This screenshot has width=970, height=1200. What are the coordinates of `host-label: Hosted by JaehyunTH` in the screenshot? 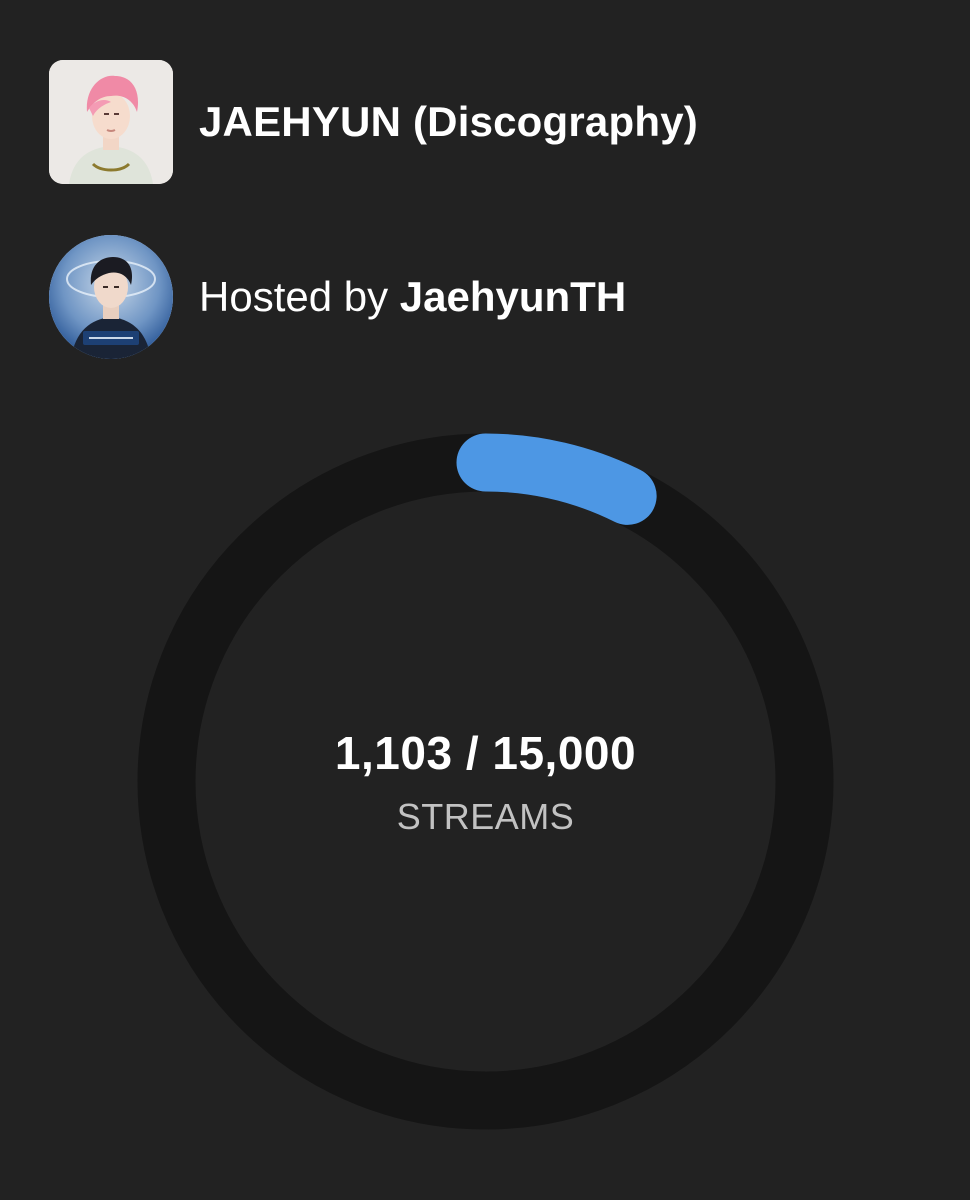 It's located at (412, 297).